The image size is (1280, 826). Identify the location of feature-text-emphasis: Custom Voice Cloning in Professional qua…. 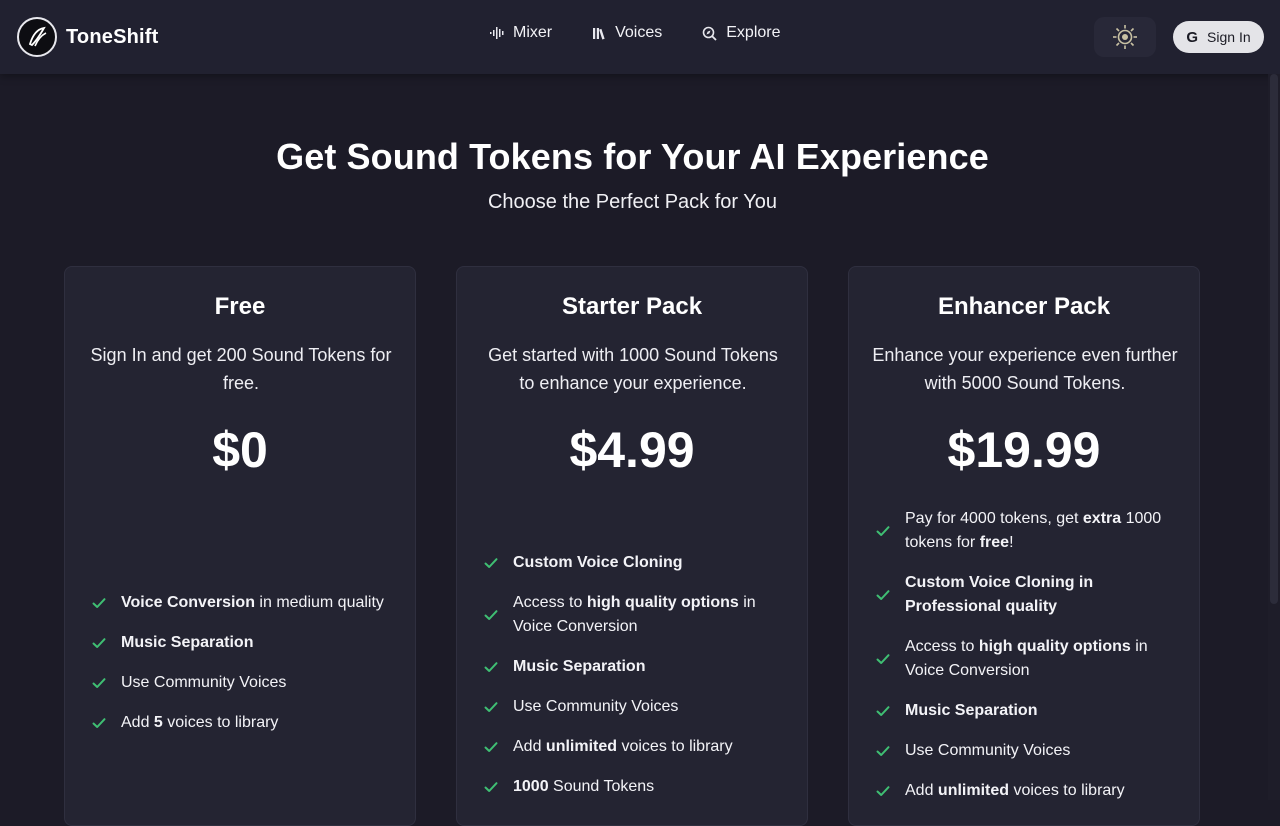
(999, 594).